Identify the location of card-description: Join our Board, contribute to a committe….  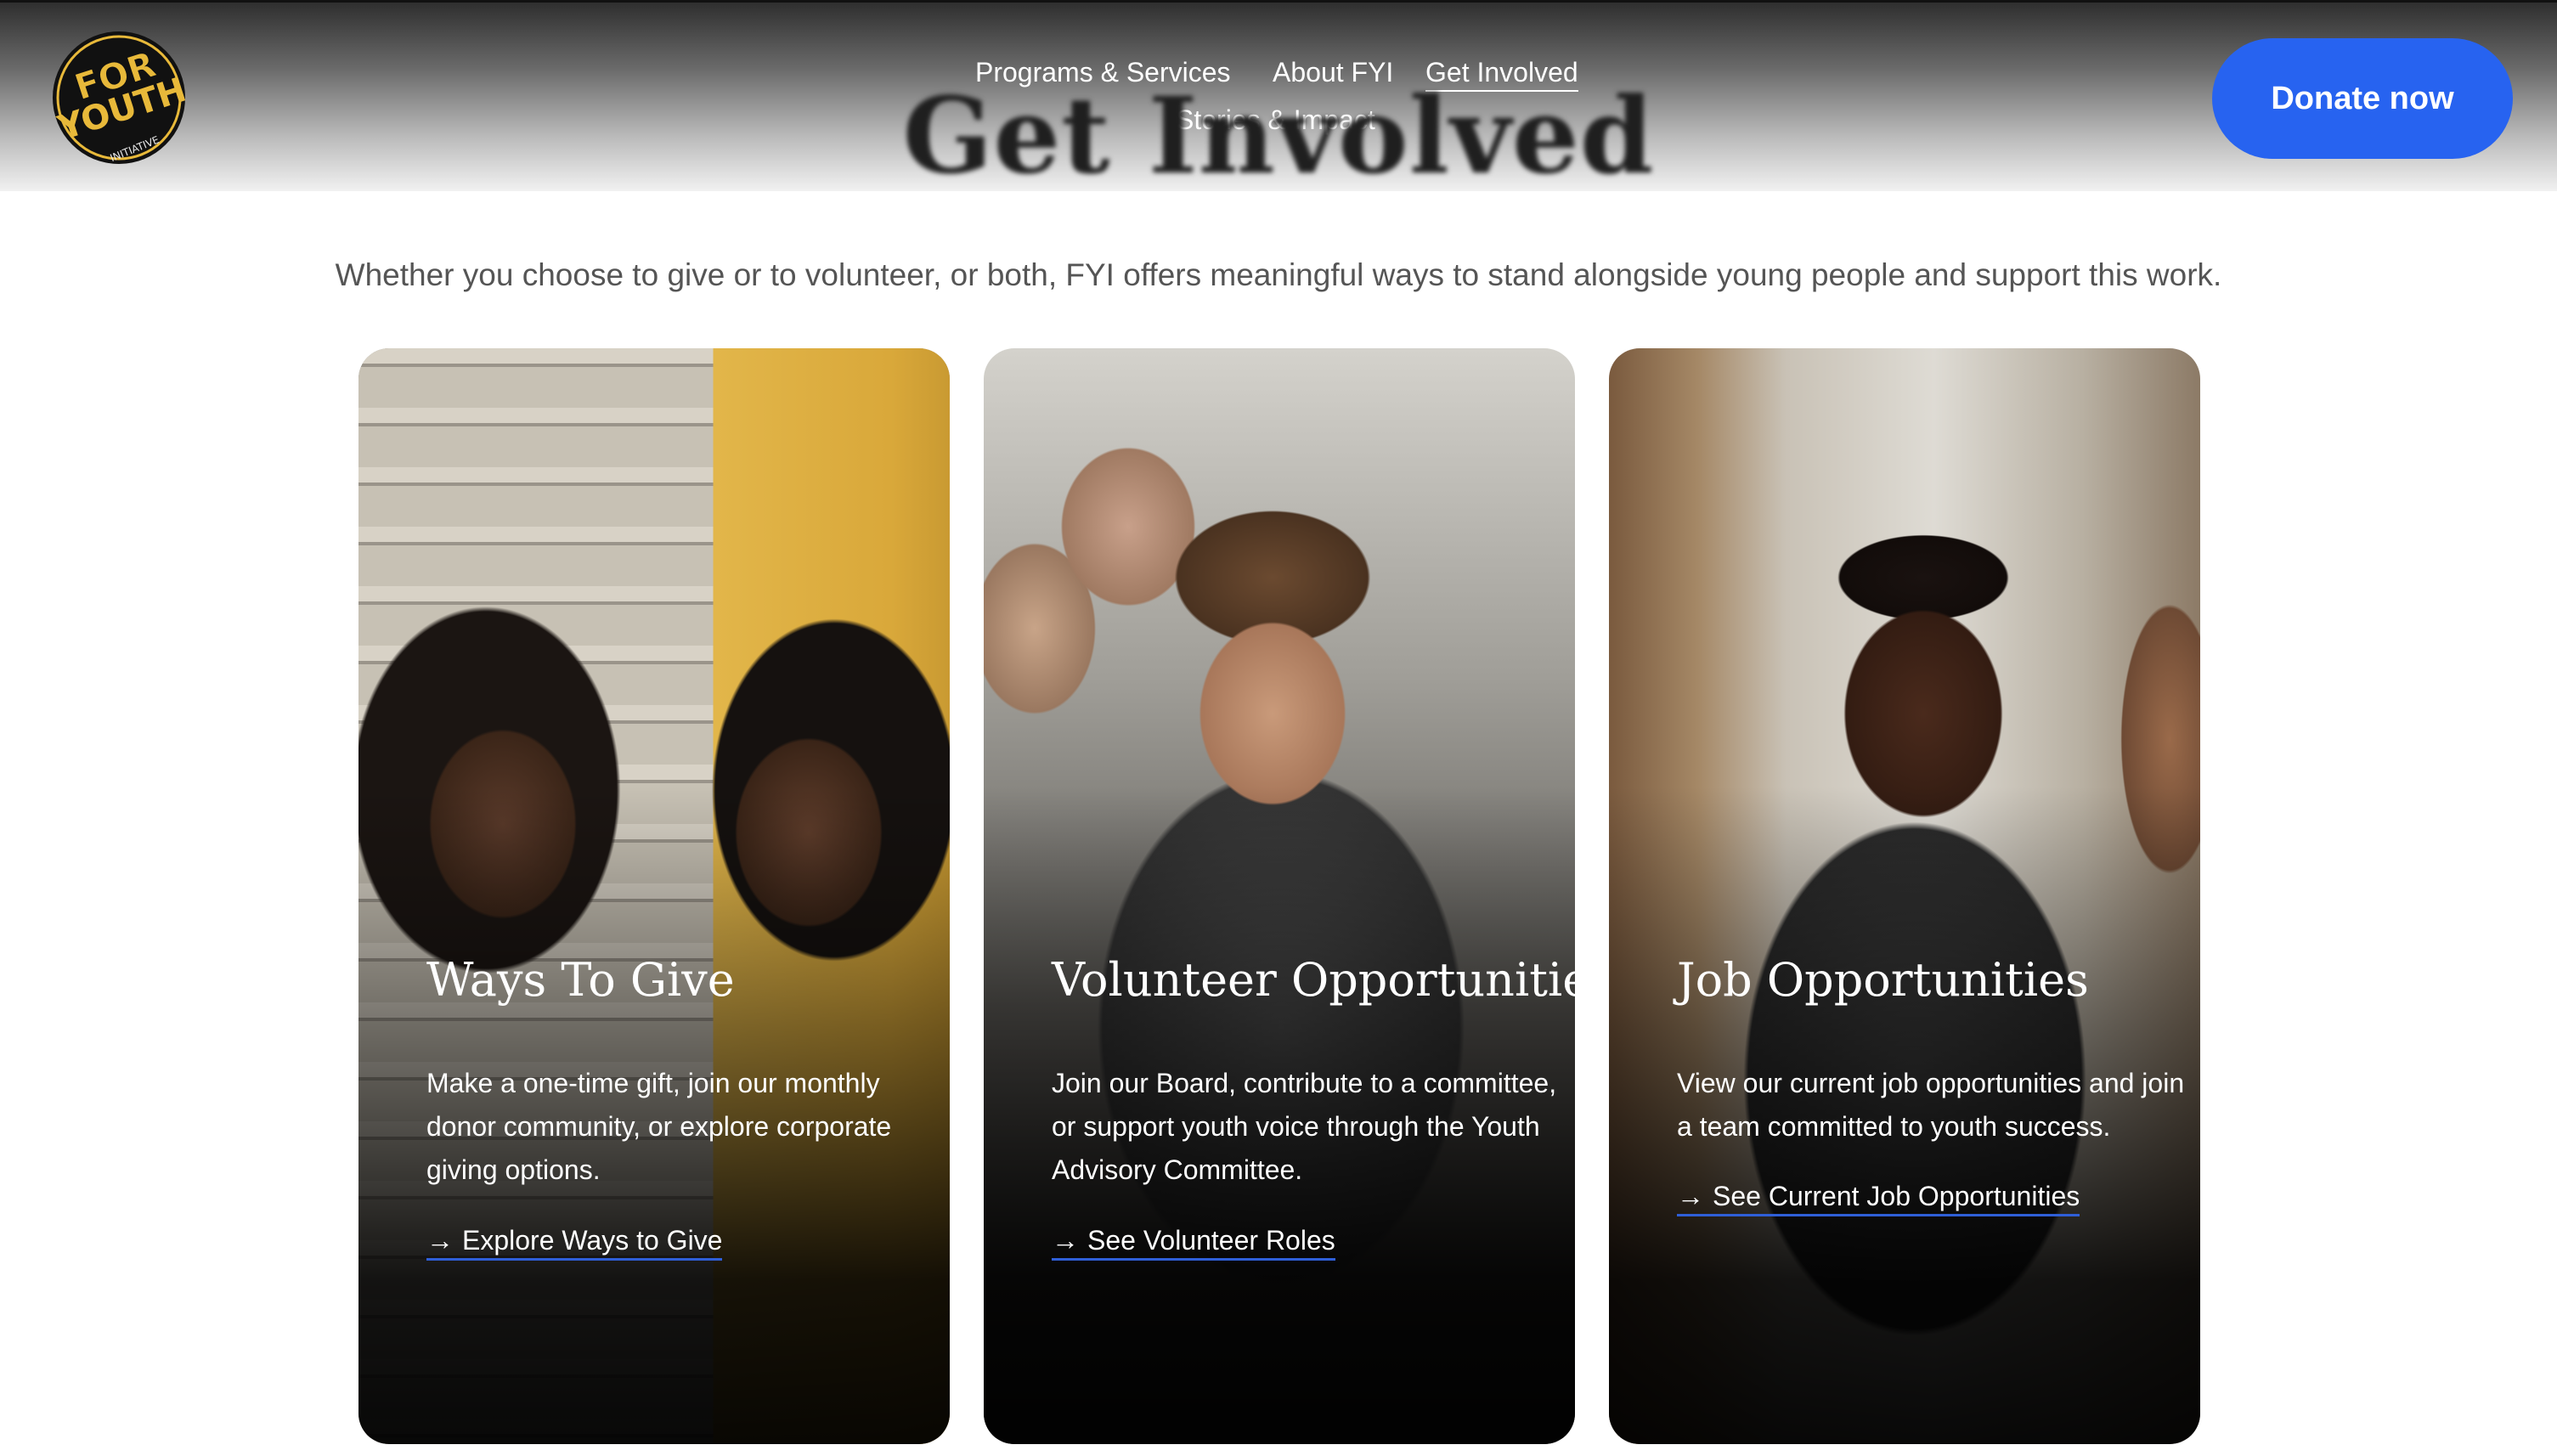
(1304, 1126).